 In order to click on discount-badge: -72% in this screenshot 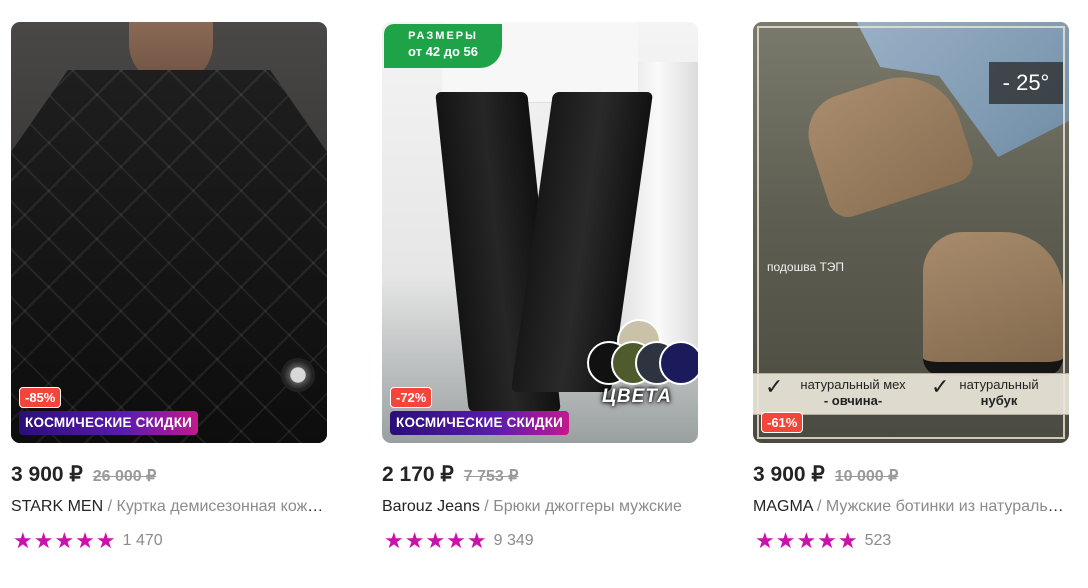, I will do `click(411, 397)`.